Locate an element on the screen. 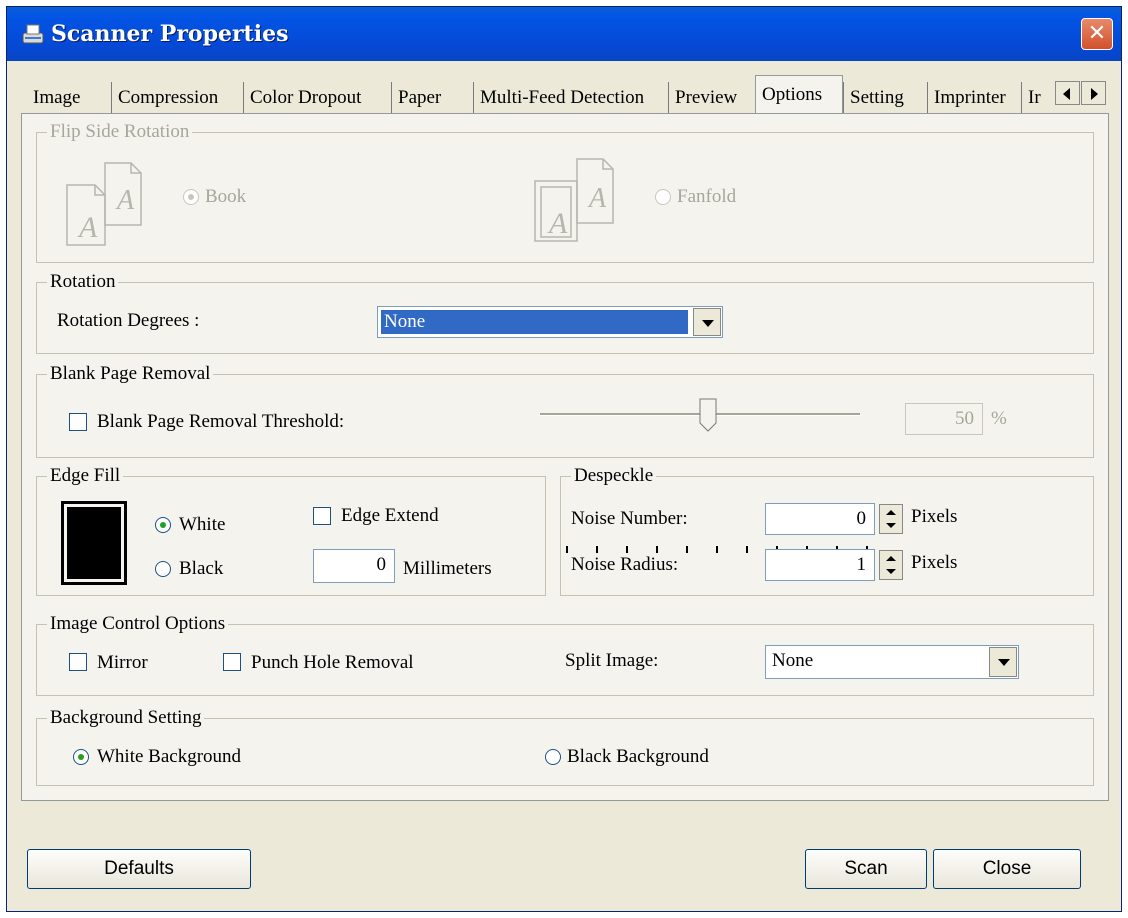  blank-page-threshold-value: 50 is located at coordinates (944, 419).